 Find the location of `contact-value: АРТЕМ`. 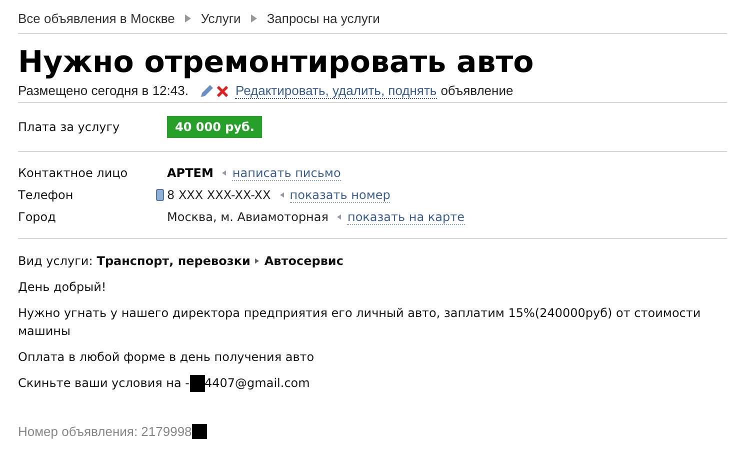

contact-value: АРТЕМ is located at coordinates (190, 173).